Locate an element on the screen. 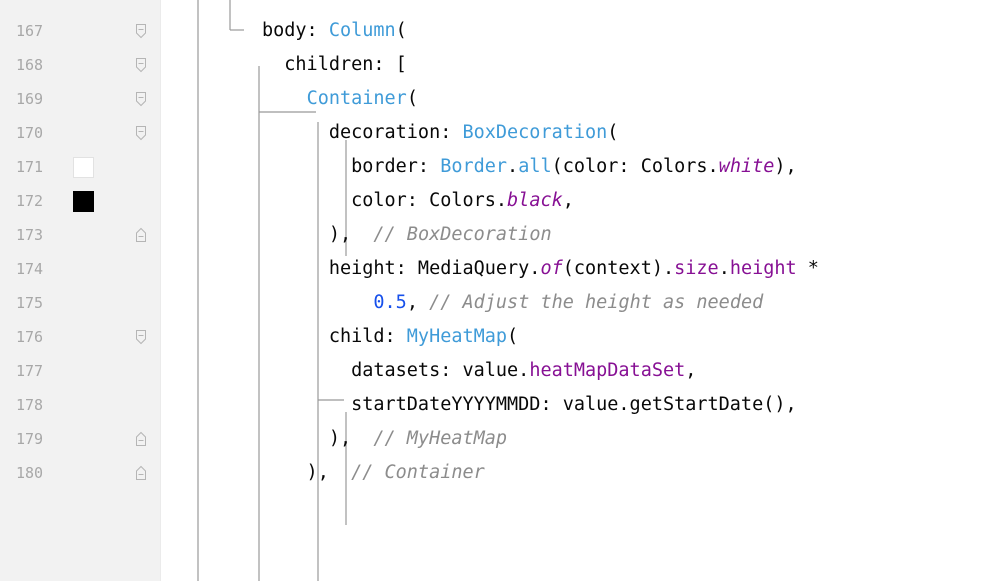 The image size is (1005, 581). code-line: 180 ), // Container is located at coordinates (502, 473).